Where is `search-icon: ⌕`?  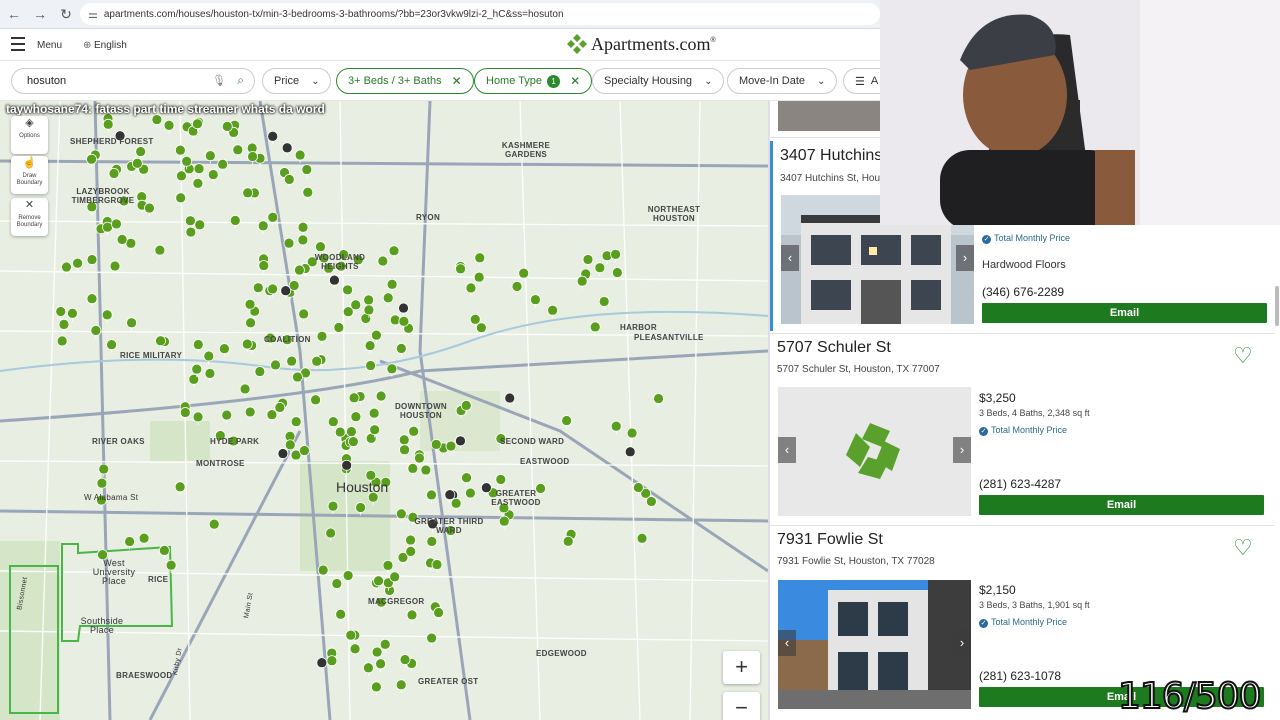 search-icon: ⌕ is located at coordinates (240, 80).